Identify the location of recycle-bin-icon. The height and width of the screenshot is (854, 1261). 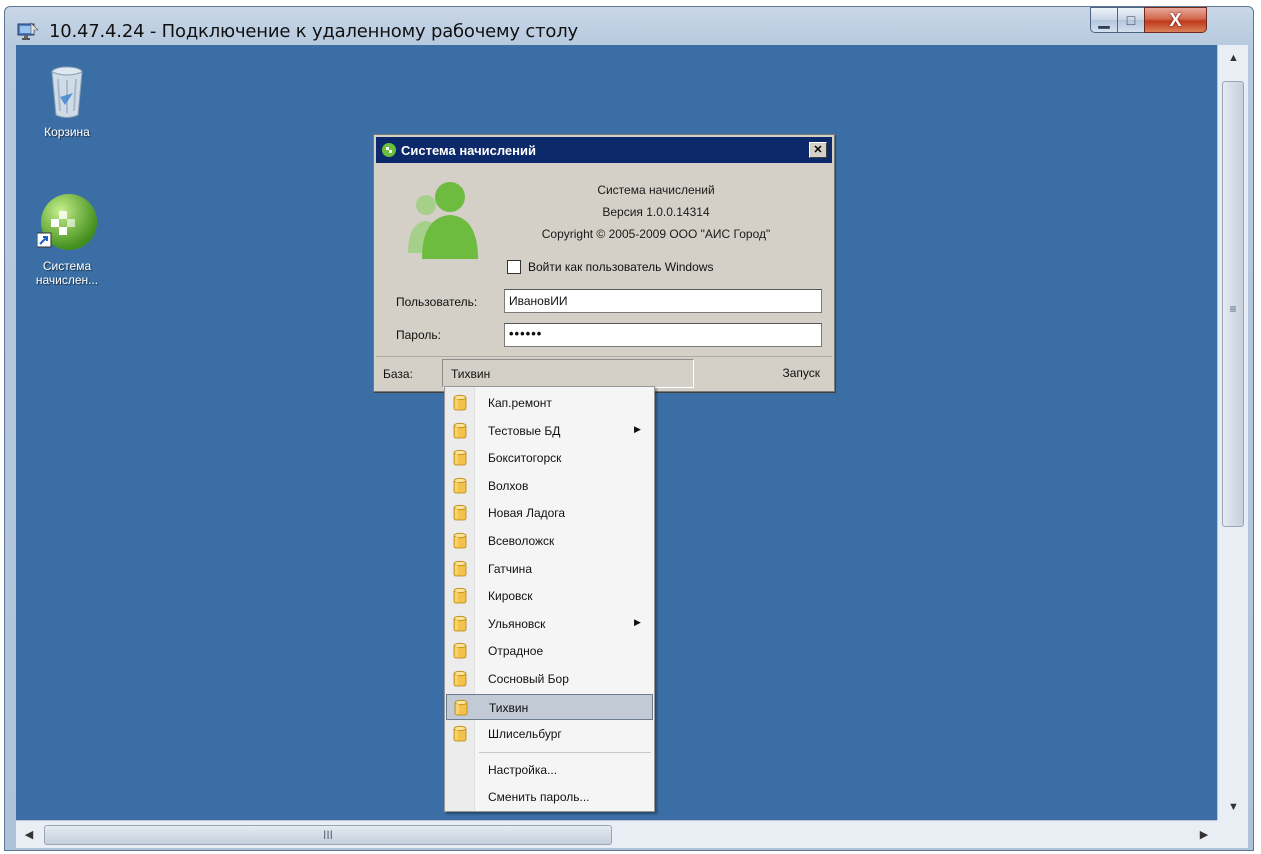
(67, 92).